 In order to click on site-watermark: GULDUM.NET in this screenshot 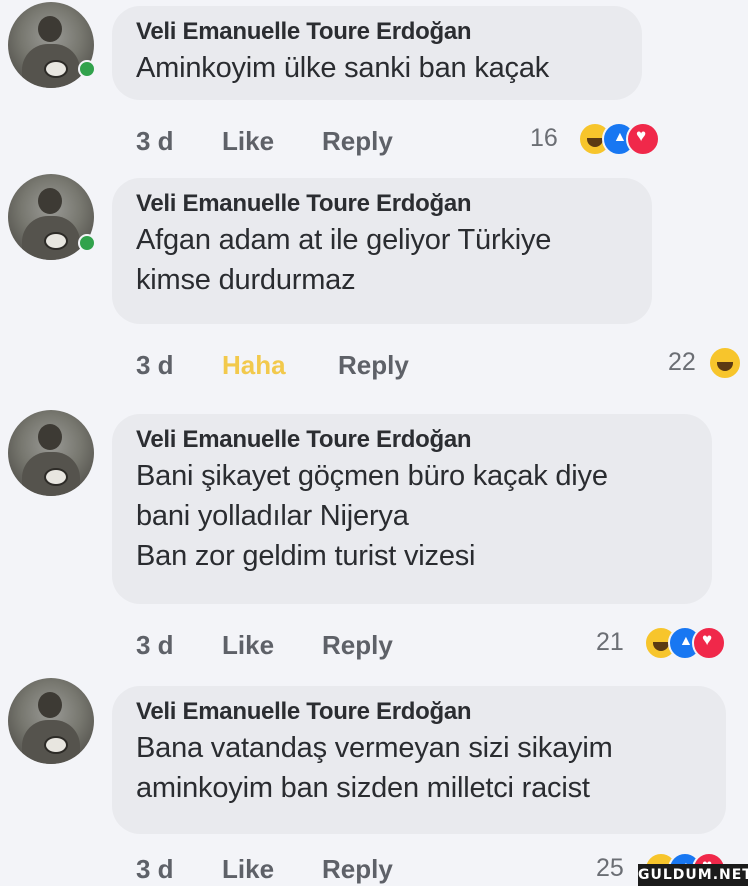, I will do `click(693, 875)`.